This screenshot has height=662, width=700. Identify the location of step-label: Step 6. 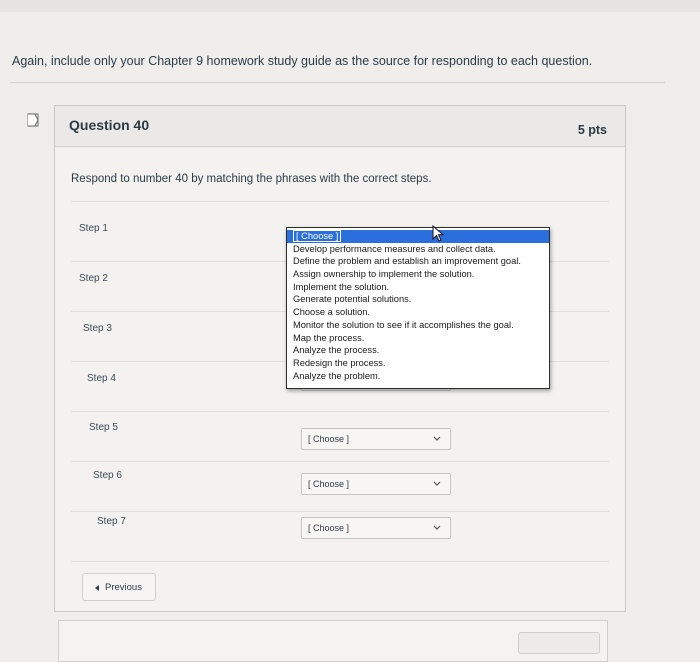
(107, 475).